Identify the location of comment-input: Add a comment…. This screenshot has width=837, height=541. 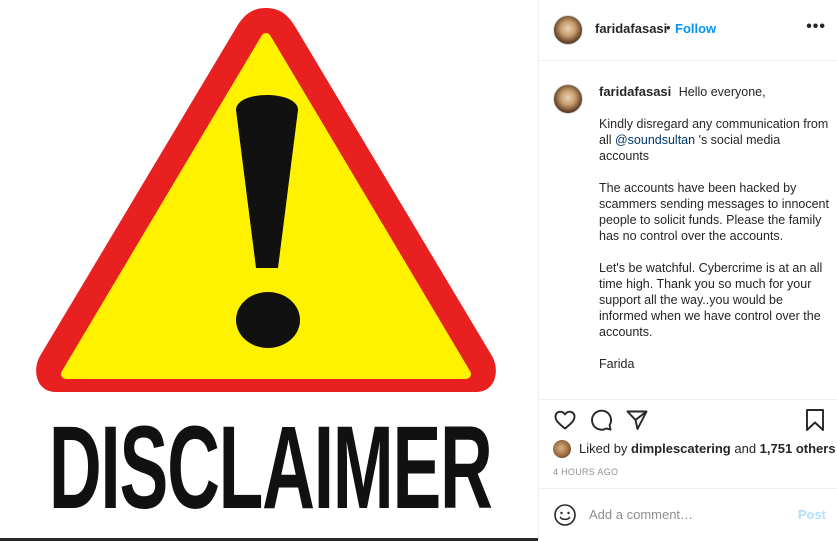
(641, 514).